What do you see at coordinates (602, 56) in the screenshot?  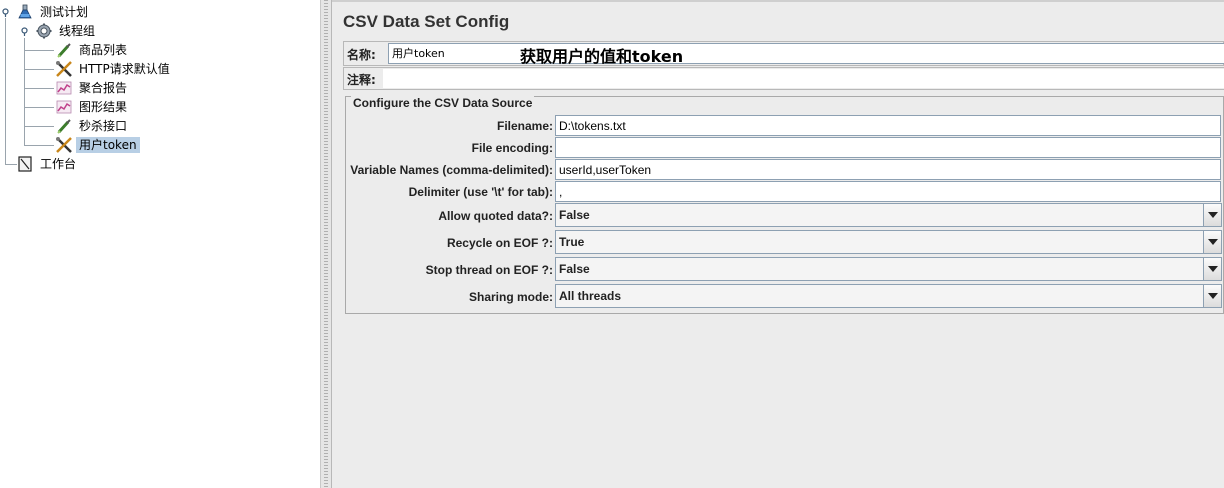 I see `annotation-text: 获取用户的值和token` at bounding box center [602, 56].